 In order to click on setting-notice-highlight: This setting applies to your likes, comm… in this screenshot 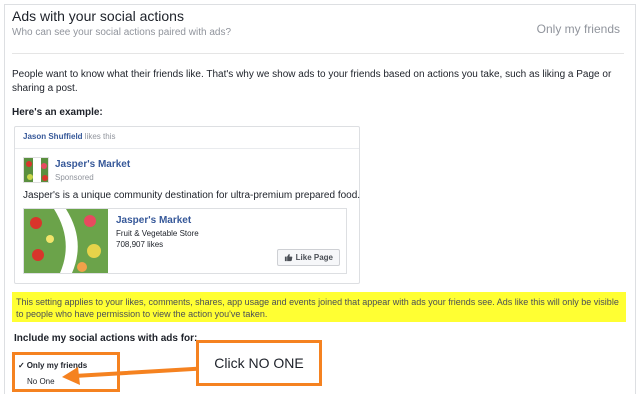, I will do `click(319, 307)`.